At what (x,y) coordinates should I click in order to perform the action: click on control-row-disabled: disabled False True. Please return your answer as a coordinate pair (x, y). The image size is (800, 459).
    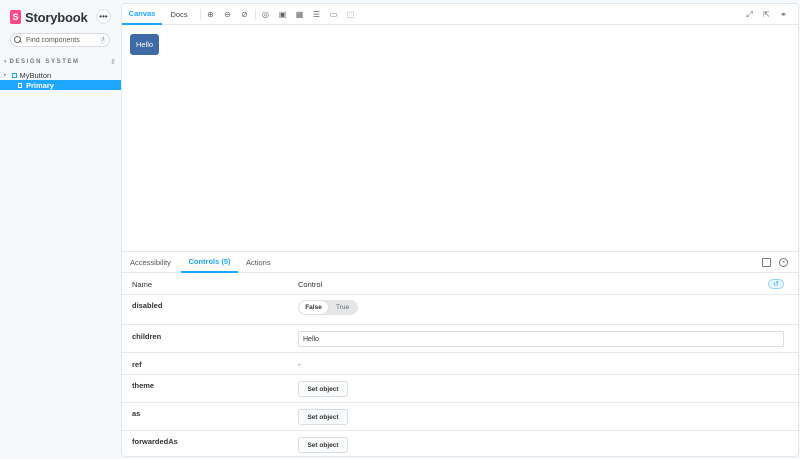
    Looking at the image, I should click on (460, 310).